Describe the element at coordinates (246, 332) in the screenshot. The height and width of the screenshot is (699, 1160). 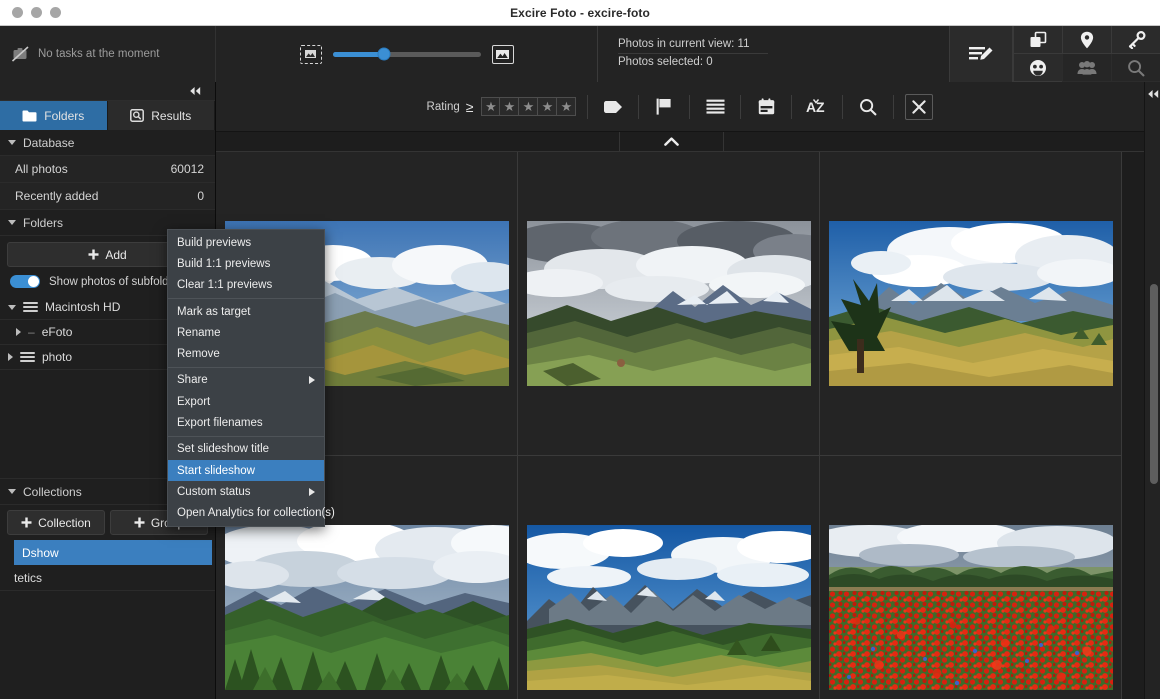
I see `context-menu-item: Rename` at that location.